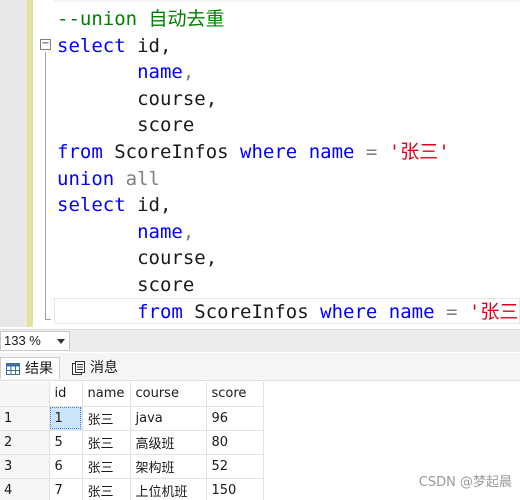 The width and height of the screenshot is (520, 500). Describe the element at coordinates (168, 466) in the screenshot. I see `table-cell: 架构班` at that location.